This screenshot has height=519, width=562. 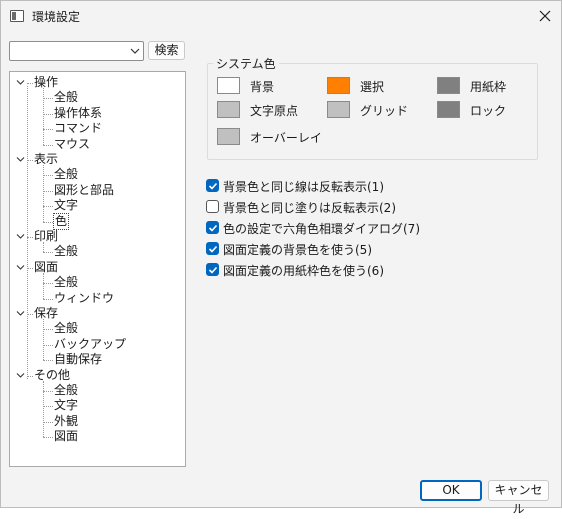 What do you see at coordinates (451, 490) in the screenshot?
I see `ok-button: OK` at bounding box center [451, 490].